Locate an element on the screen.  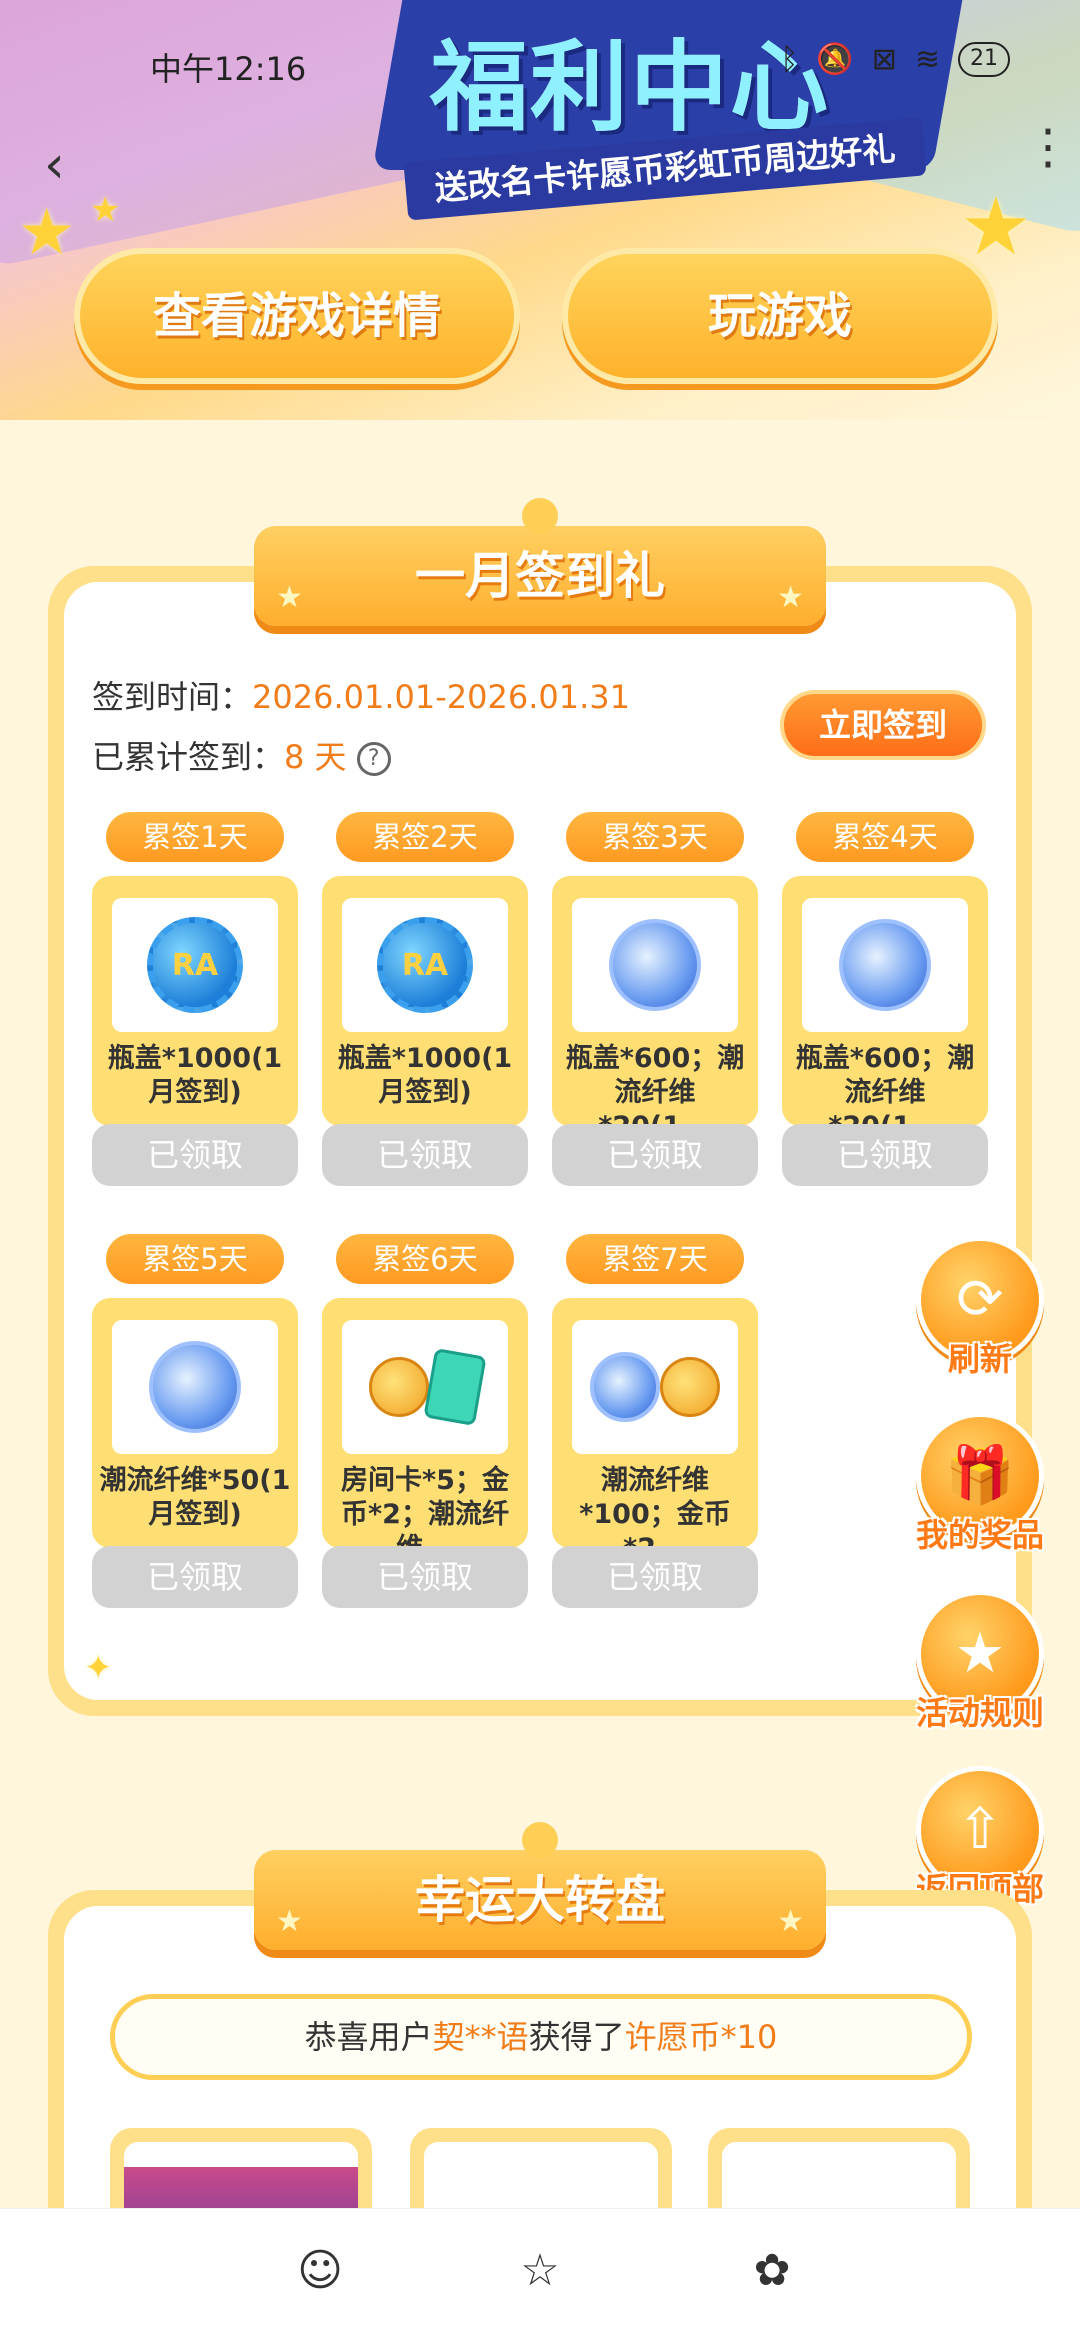
day-tag: 累签1天 is located at coordinates (195, 837).